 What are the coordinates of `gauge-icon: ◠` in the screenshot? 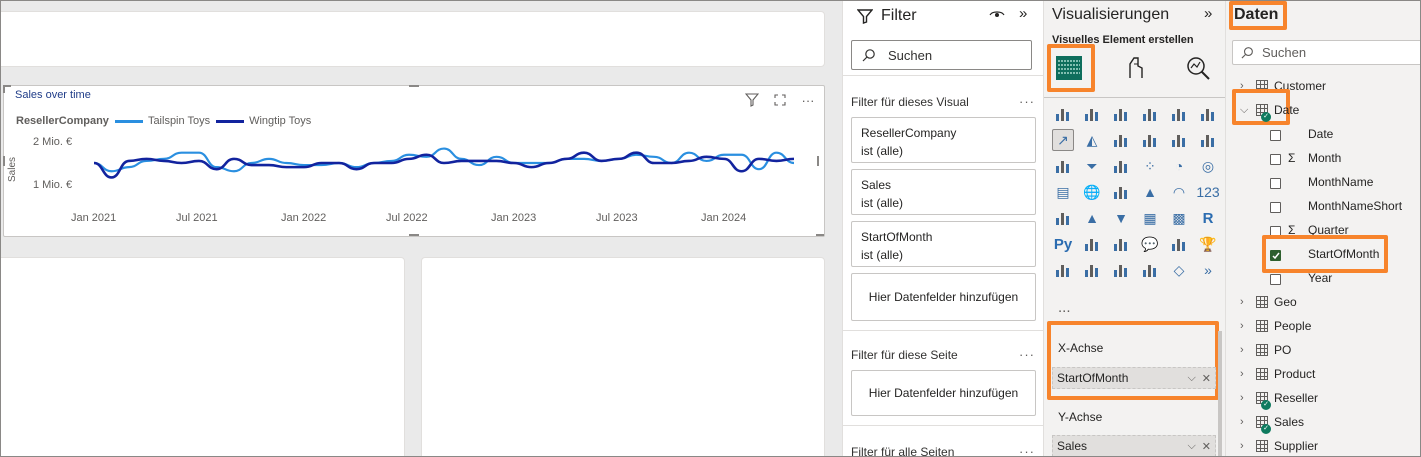 It's located at (1179, 192).